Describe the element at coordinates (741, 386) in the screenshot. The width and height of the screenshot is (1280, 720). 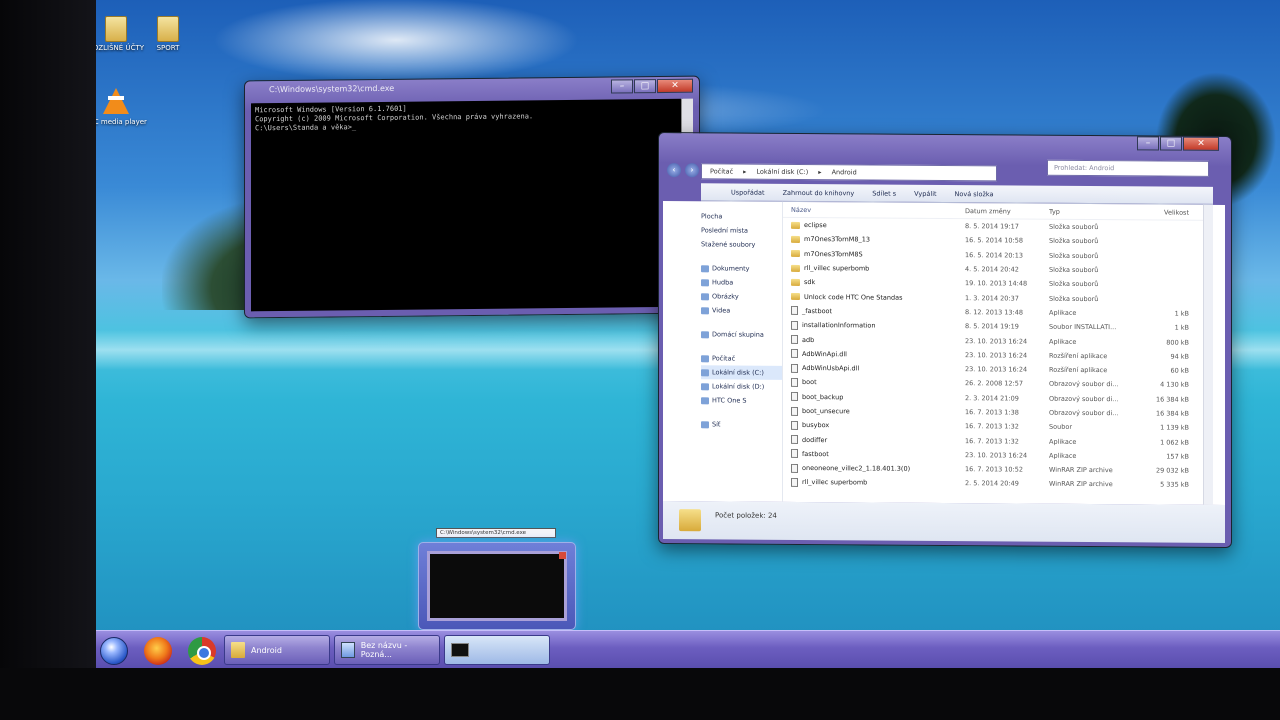
I see `nav-item-drive-d: Lokální disk (D:)` at that location.